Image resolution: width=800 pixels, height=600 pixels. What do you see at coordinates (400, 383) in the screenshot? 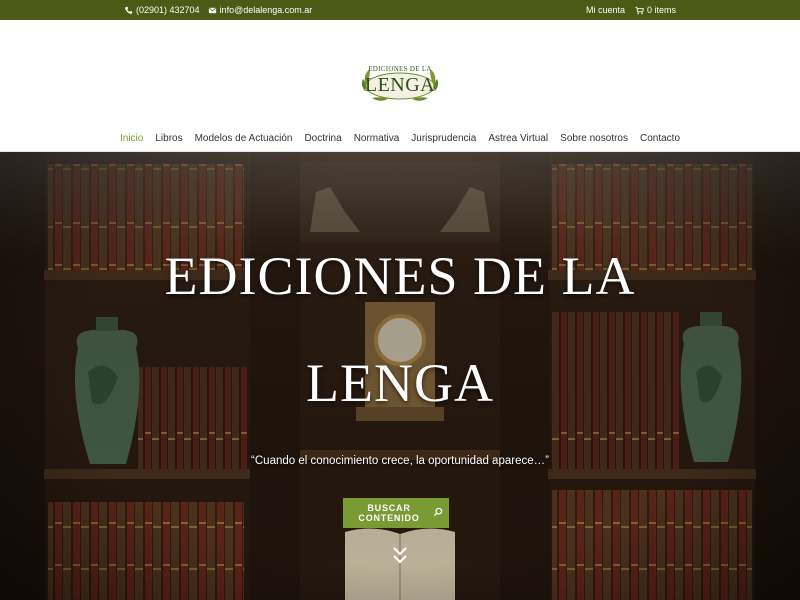
I see `hero-title-line-2: LENGA` at bounding box center [400, 383].